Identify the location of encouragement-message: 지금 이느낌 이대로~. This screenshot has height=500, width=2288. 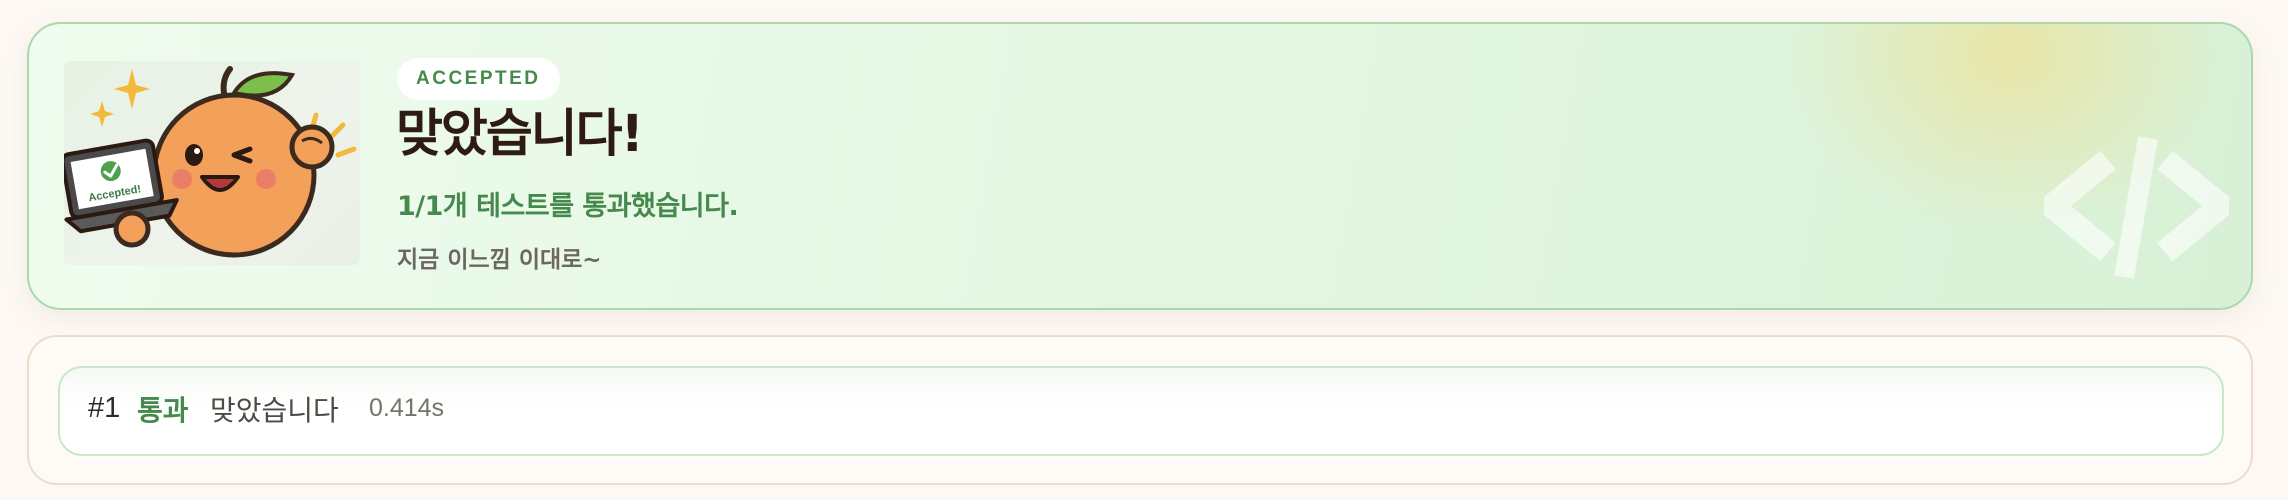
(499, 260).